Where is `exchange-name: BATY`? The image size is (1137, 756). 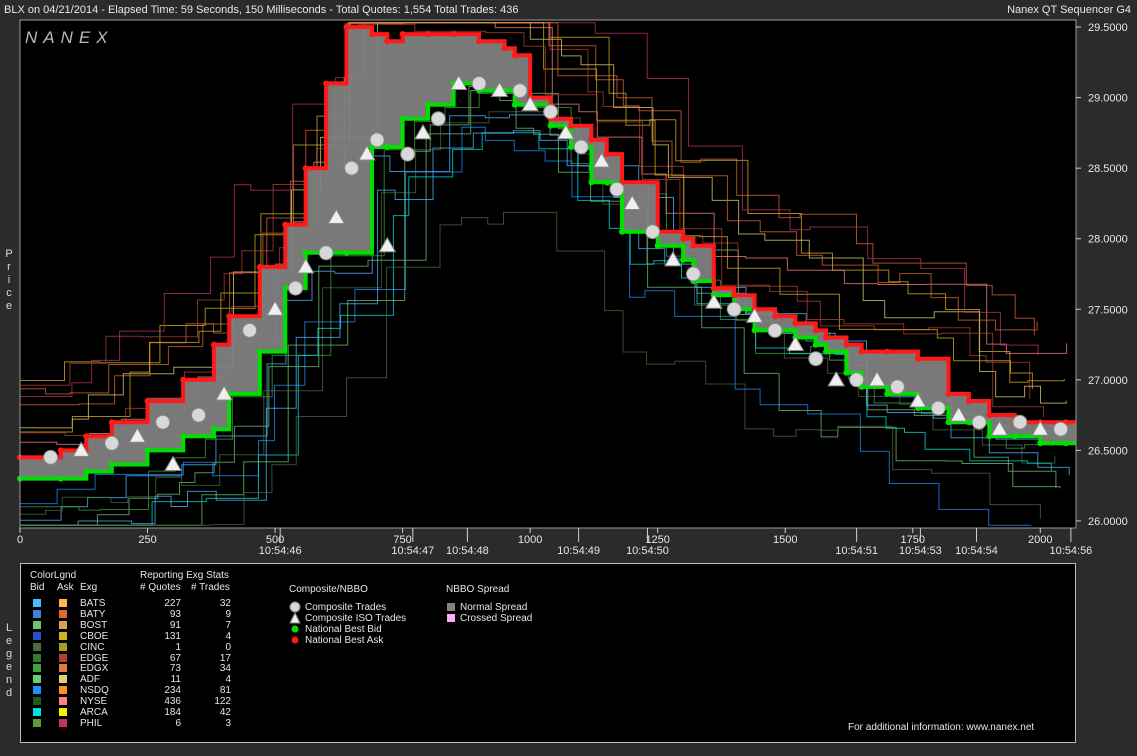
exchange-name: BATY is located at coordinates (93, 614).